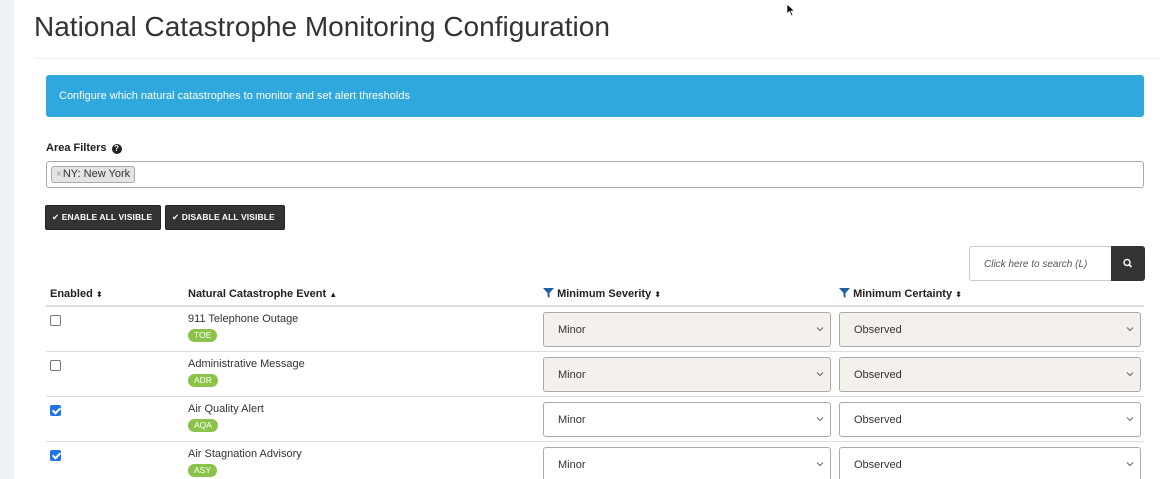 This screenshot has height=479, width=1160. What do you see at coordinates (71, 294) in the screenshot?
I see `header-enabled-label: Enabled` at bounding box center [71, 294].